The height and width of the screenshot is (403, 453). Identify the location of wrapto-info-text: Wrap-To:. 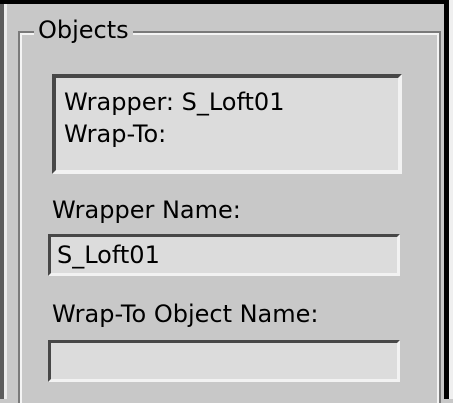
(115, 134).